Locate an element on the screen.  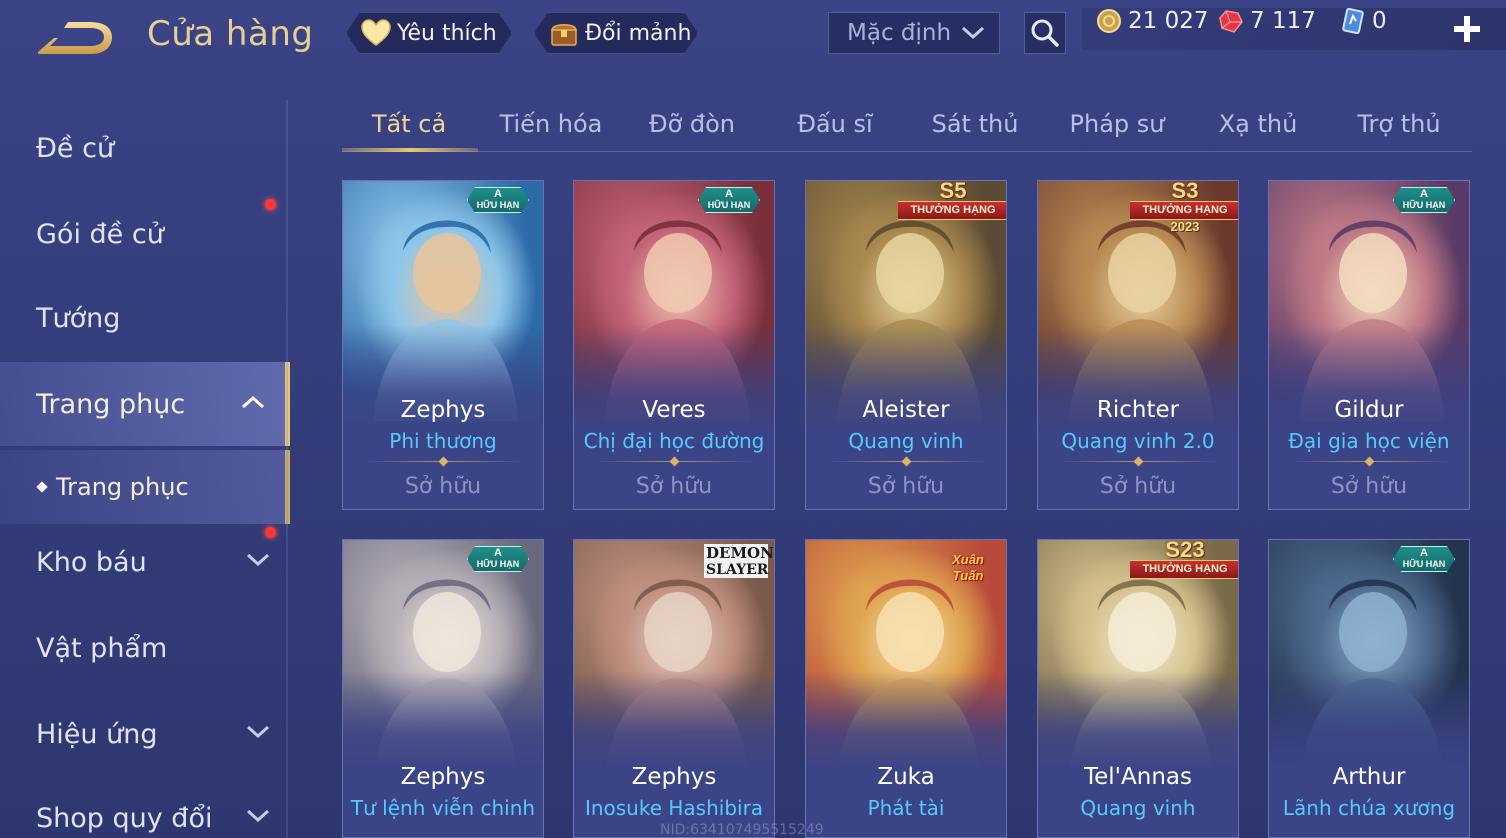
badge-year-text: 2023 is located at coordinates (1185, 226).